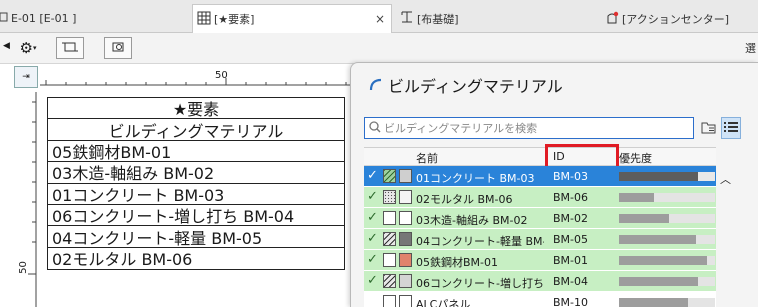 This screenshot has height=307, width=758. What do you see at coordinates (571, 218) in the screenshot?
I see `material-id: BM-02` at bounding box center [571, 218].